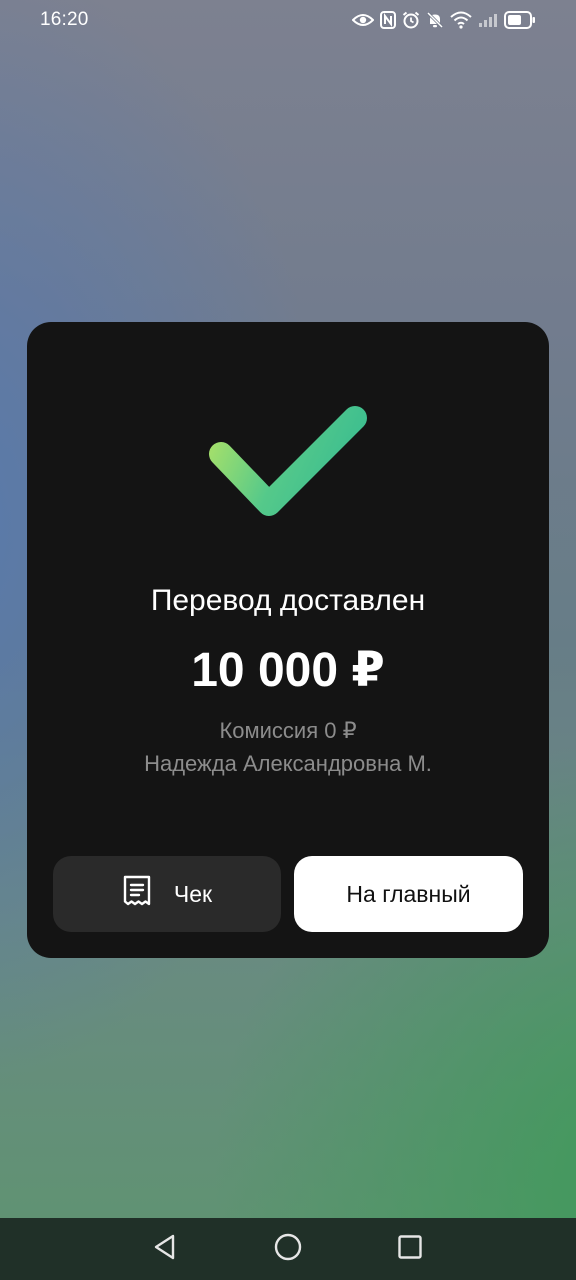 Image resolution: width=576 pixels, height=1280 pixels. I want to click on receipt-button: Чек, so click(167, 894).